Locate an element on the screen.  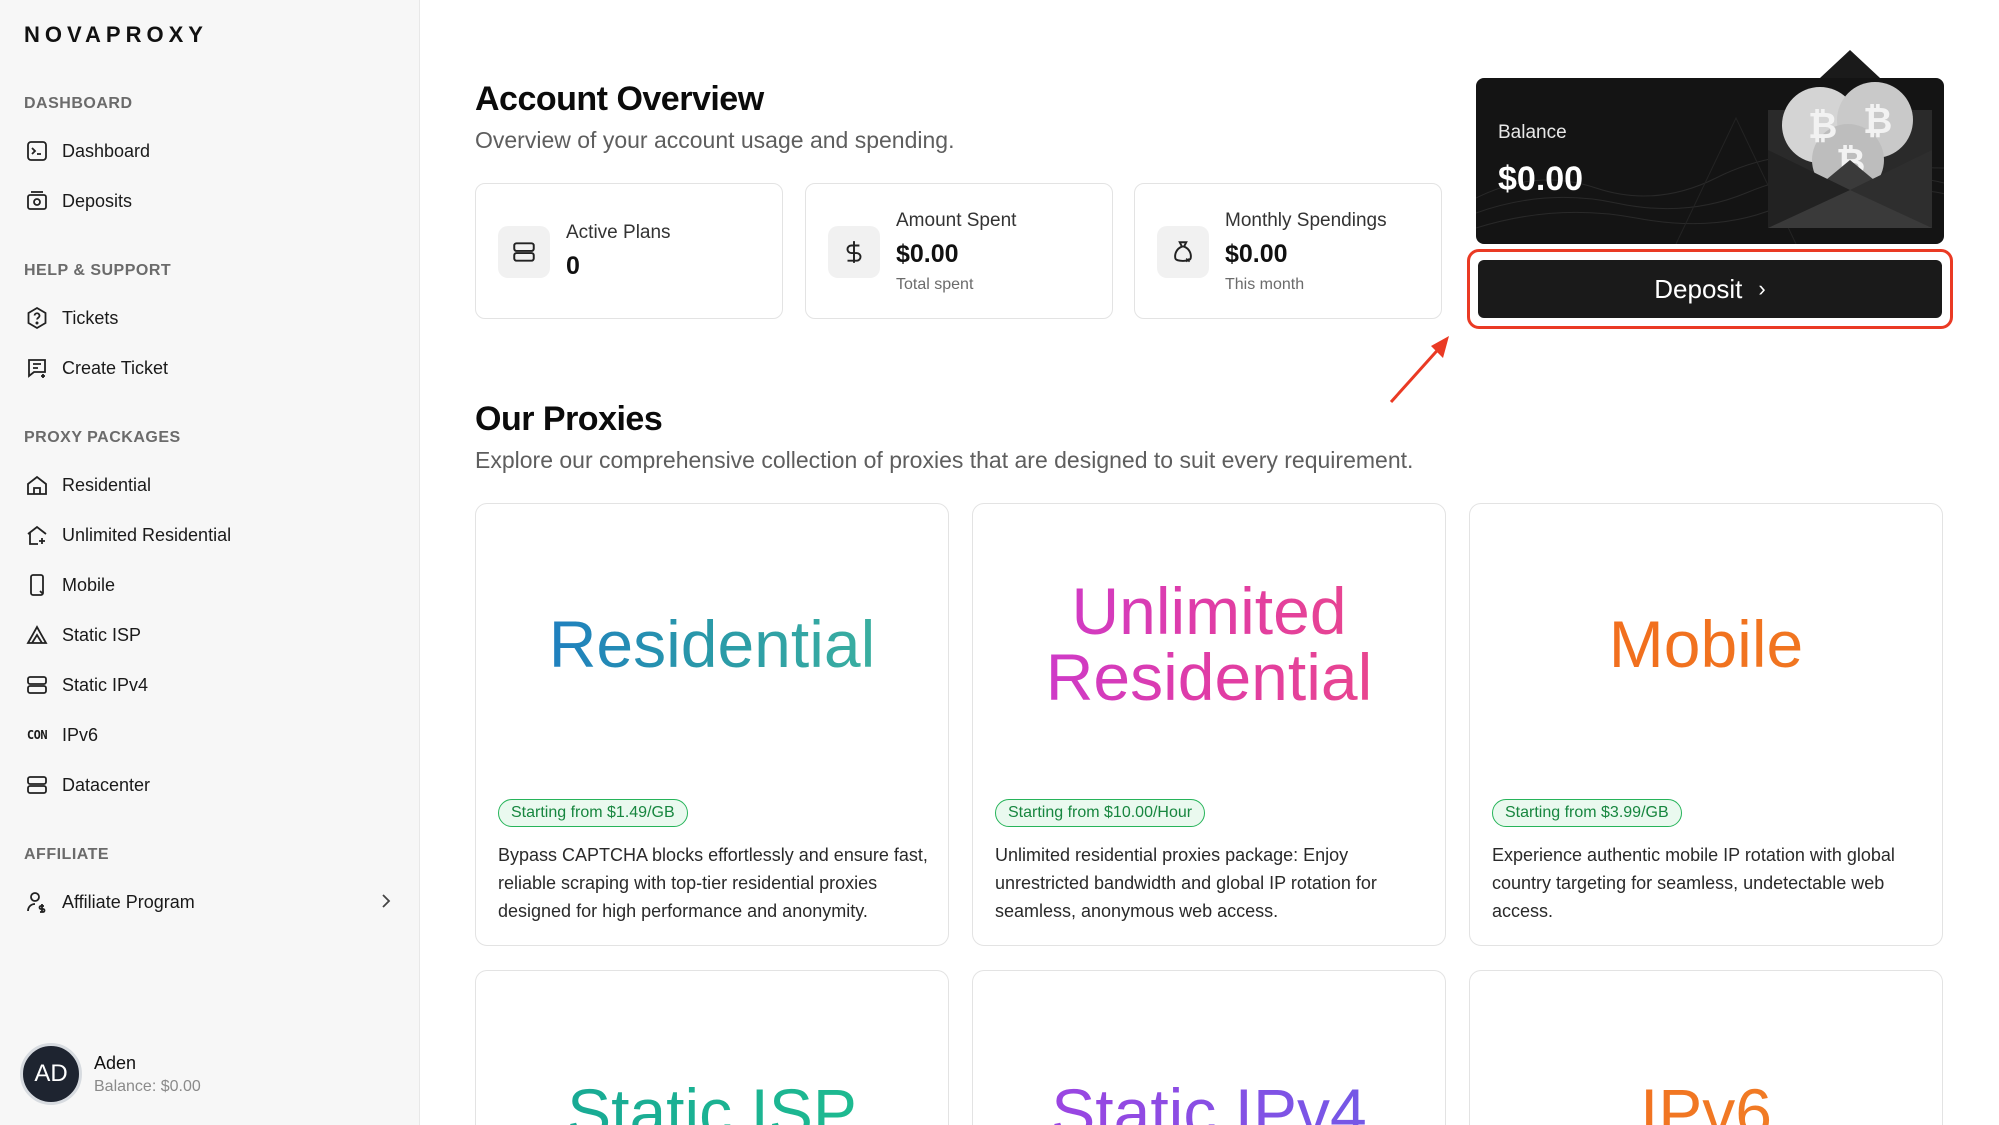
sidebar-item-deposits: Deposits is located at coordinates (212, 201).